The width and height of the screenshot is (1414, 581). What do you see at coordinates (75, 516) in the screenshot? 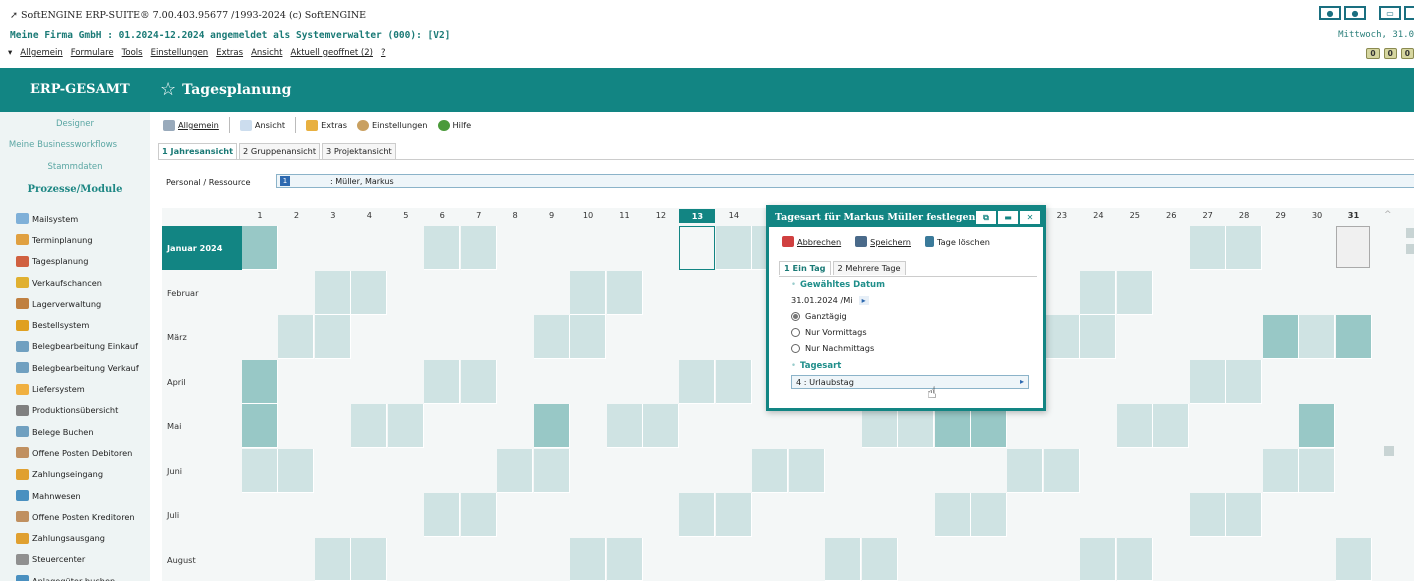
I see `sidebar-item: Offene Posten Kreditoren` at bounding box center [75, 516].